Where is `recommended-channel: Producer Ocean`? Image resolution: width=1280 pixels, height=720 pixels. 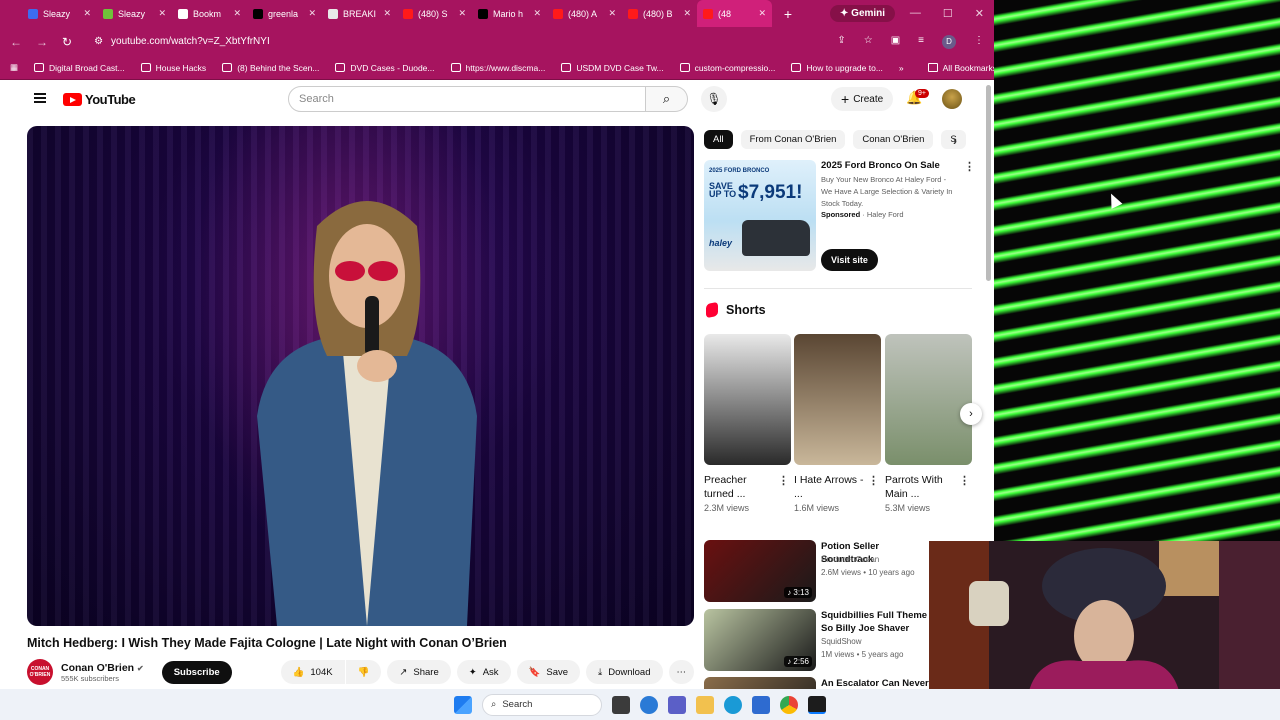
recommended-channel: Producer Ocean is located at coordinates (850, 559).